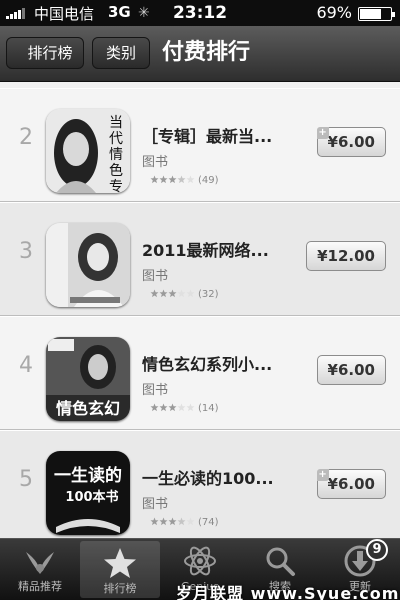  I want to click on svg-text: 代, so click(116, 139).